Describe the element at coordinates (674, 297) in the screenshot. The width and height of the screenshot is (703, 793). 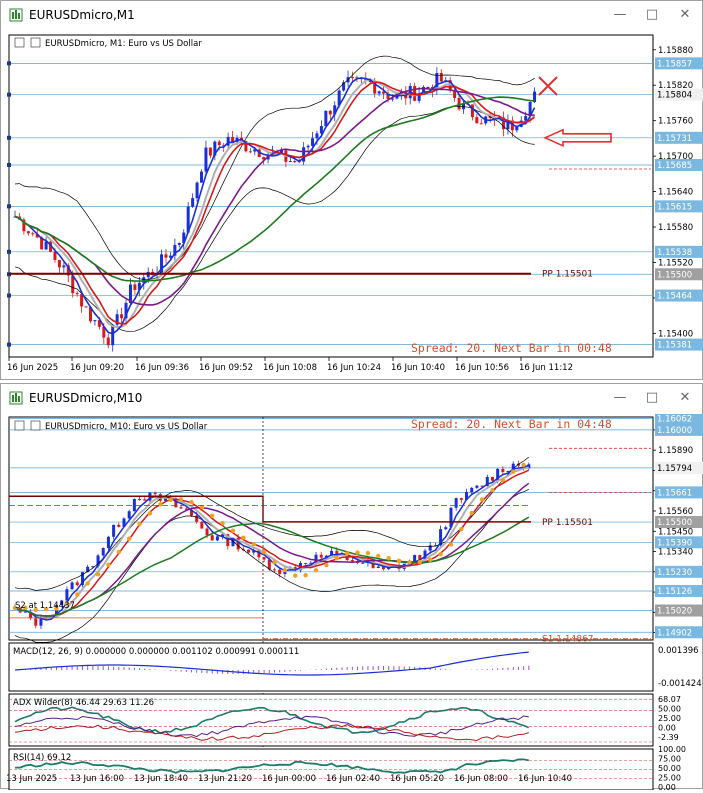
I see `price-box: 1.15464` at that location.